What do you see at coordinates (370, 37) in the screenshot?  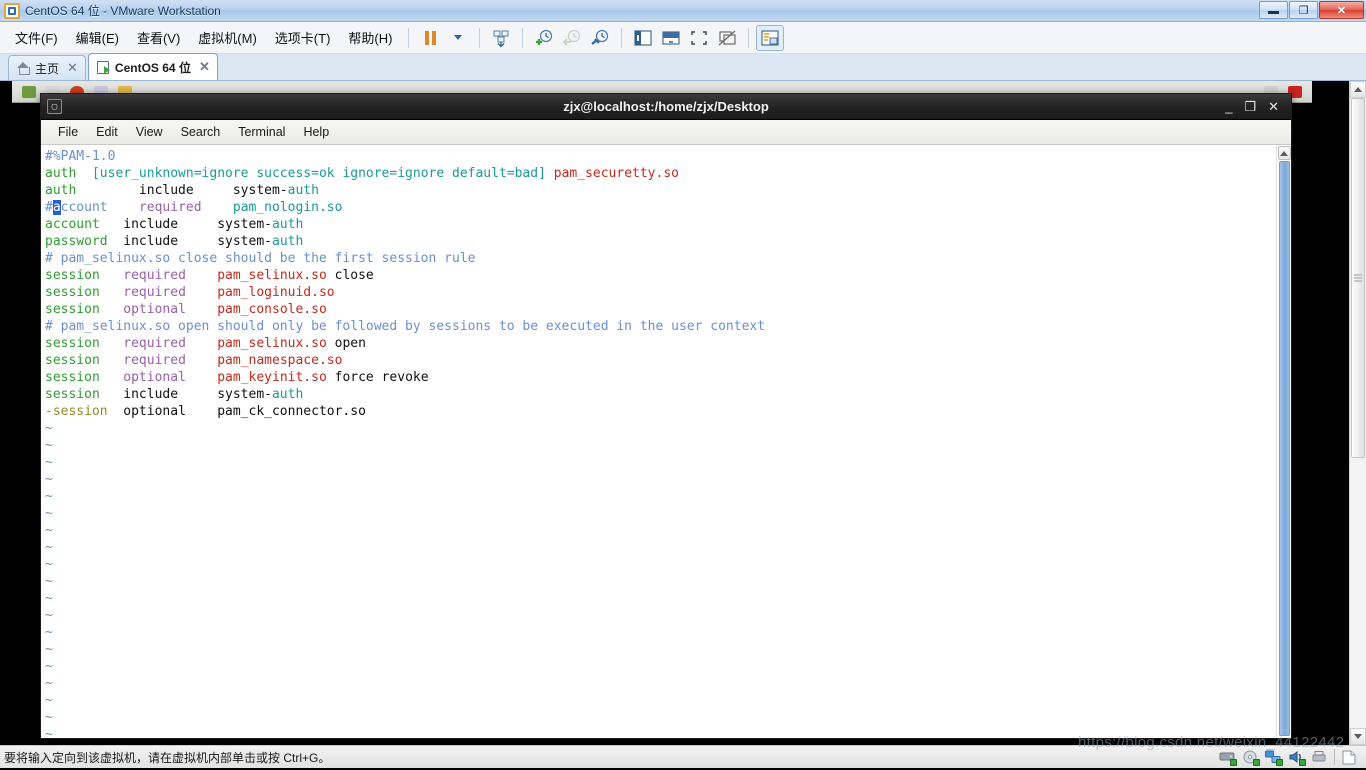 I see `menu-help: 帮助(H)` at bounding box center [370, 37].